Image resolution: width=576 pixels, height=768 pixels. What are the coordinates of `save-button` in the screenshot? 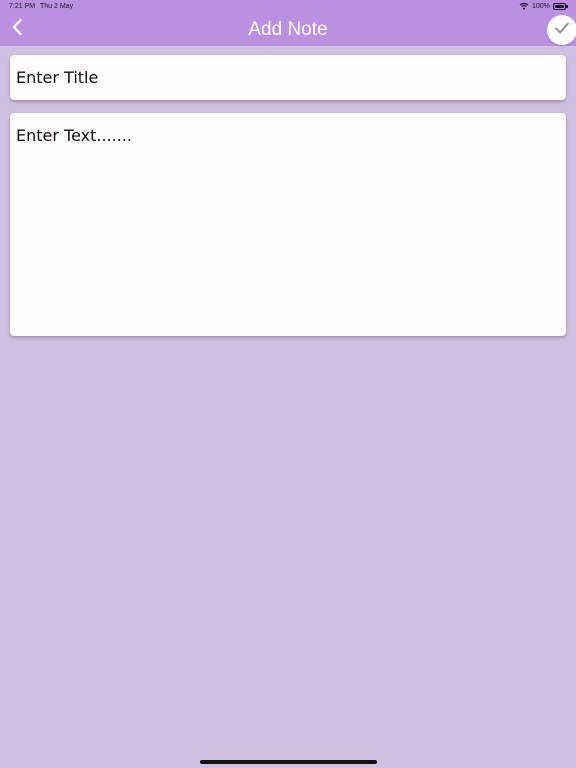 It's located at (561, 30).